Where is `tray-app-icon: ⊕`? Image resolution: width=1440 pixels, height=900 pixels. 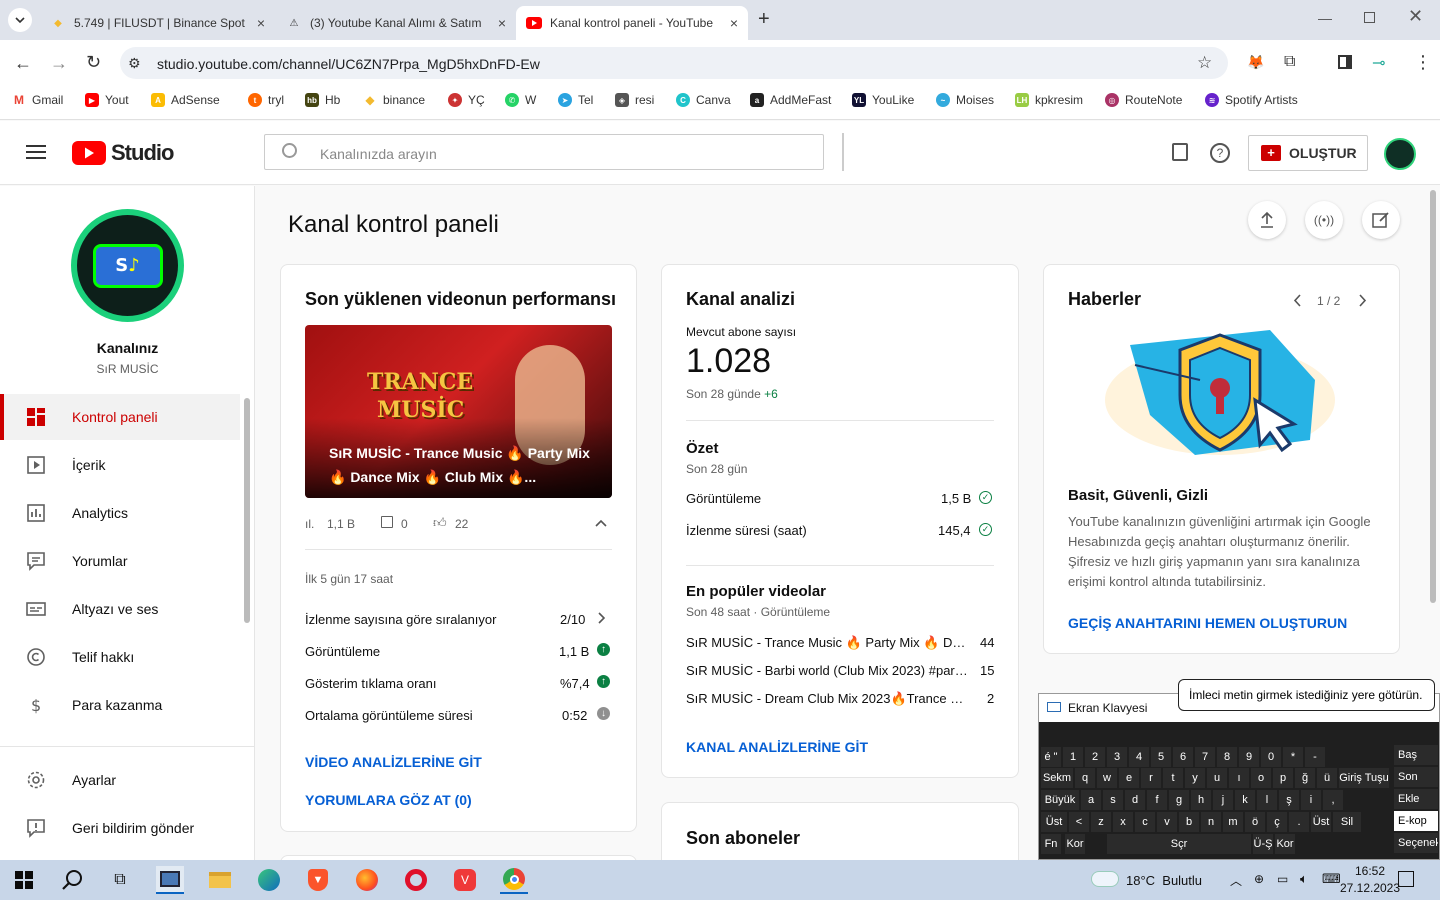 tray-app-icon: ⊕ is located at coordinates (1259, 879).